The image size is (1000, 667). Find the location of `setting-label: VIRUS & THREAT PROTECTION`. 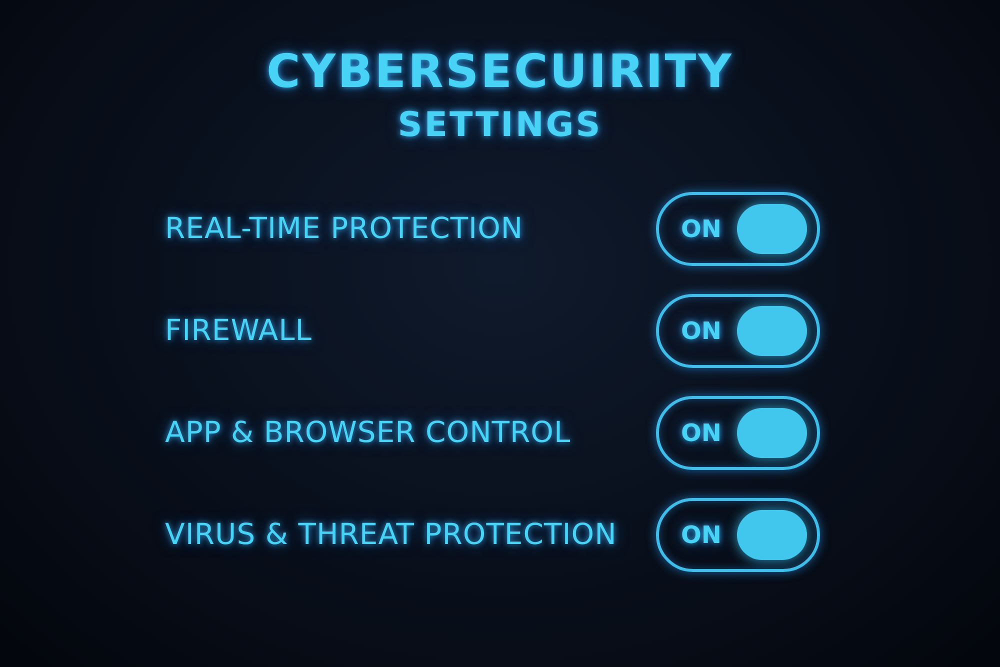

setting-label: VIRUS & THREAT PROTECTION is located at coordinates (391, 535).